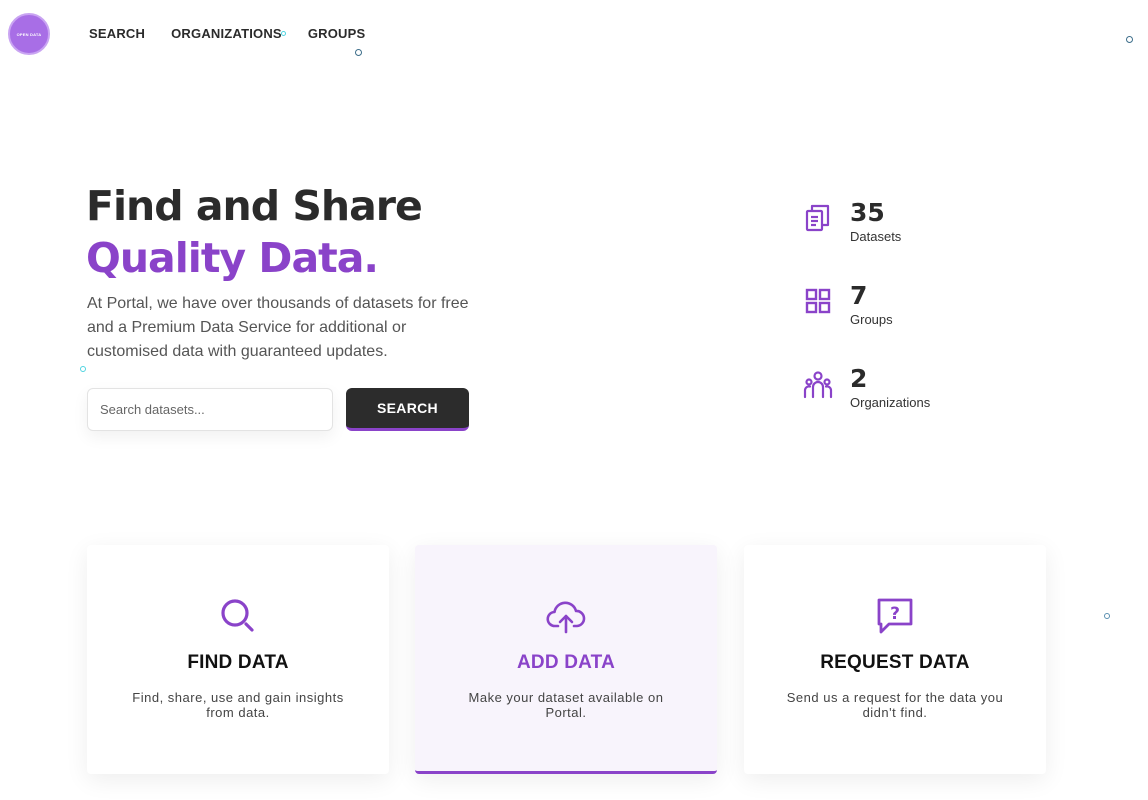  Describe the element at coordinates (232, 258) in the screenshot. I see `hero-title-line2: Quality Data.` at that location.